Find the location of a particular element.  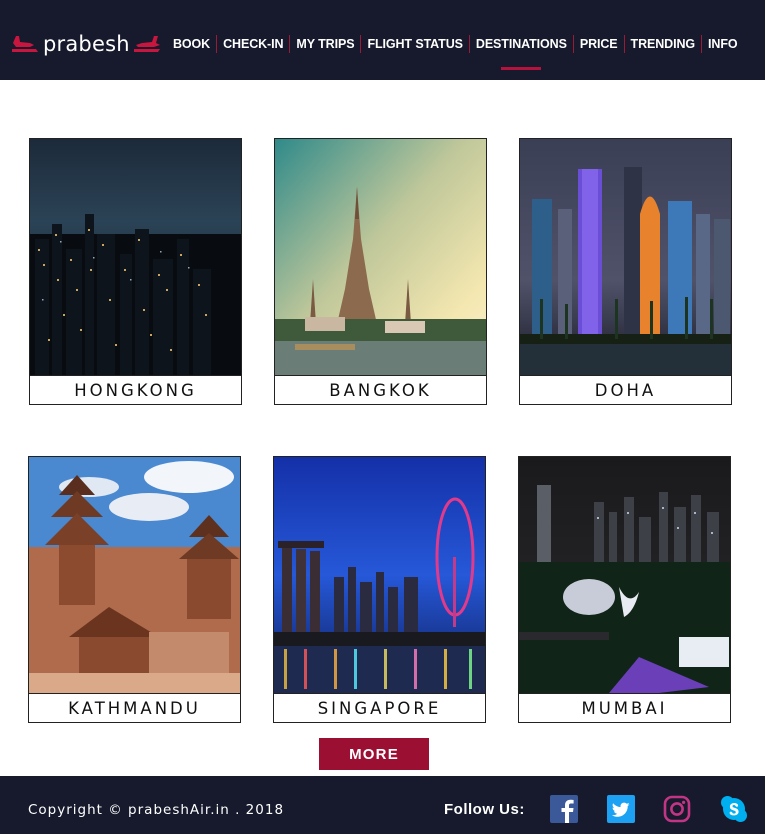

singapore-photo is located at coordinates (379, 575).